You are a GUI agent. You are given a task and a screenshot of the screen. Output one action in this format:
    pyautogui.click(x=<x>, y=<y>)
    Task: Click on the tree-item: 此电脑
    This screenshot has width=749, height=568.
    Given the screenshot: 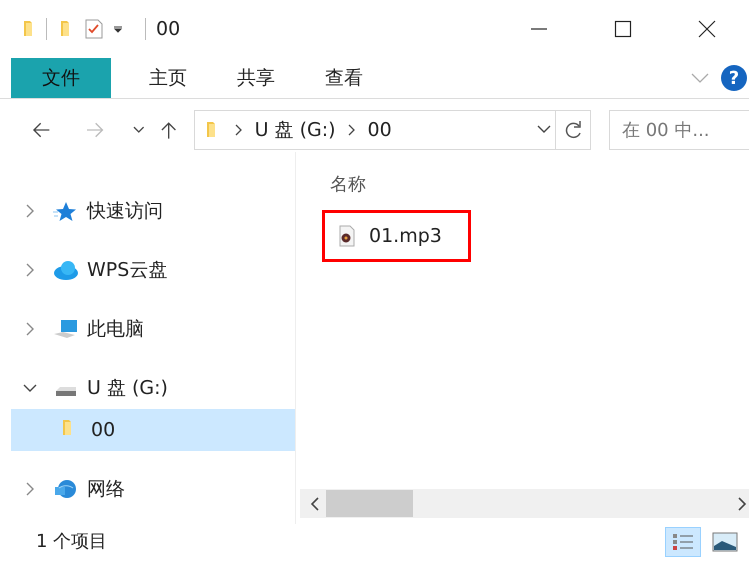 What is the action you would take?
    pyautogui.click(x=153, y=329)
    